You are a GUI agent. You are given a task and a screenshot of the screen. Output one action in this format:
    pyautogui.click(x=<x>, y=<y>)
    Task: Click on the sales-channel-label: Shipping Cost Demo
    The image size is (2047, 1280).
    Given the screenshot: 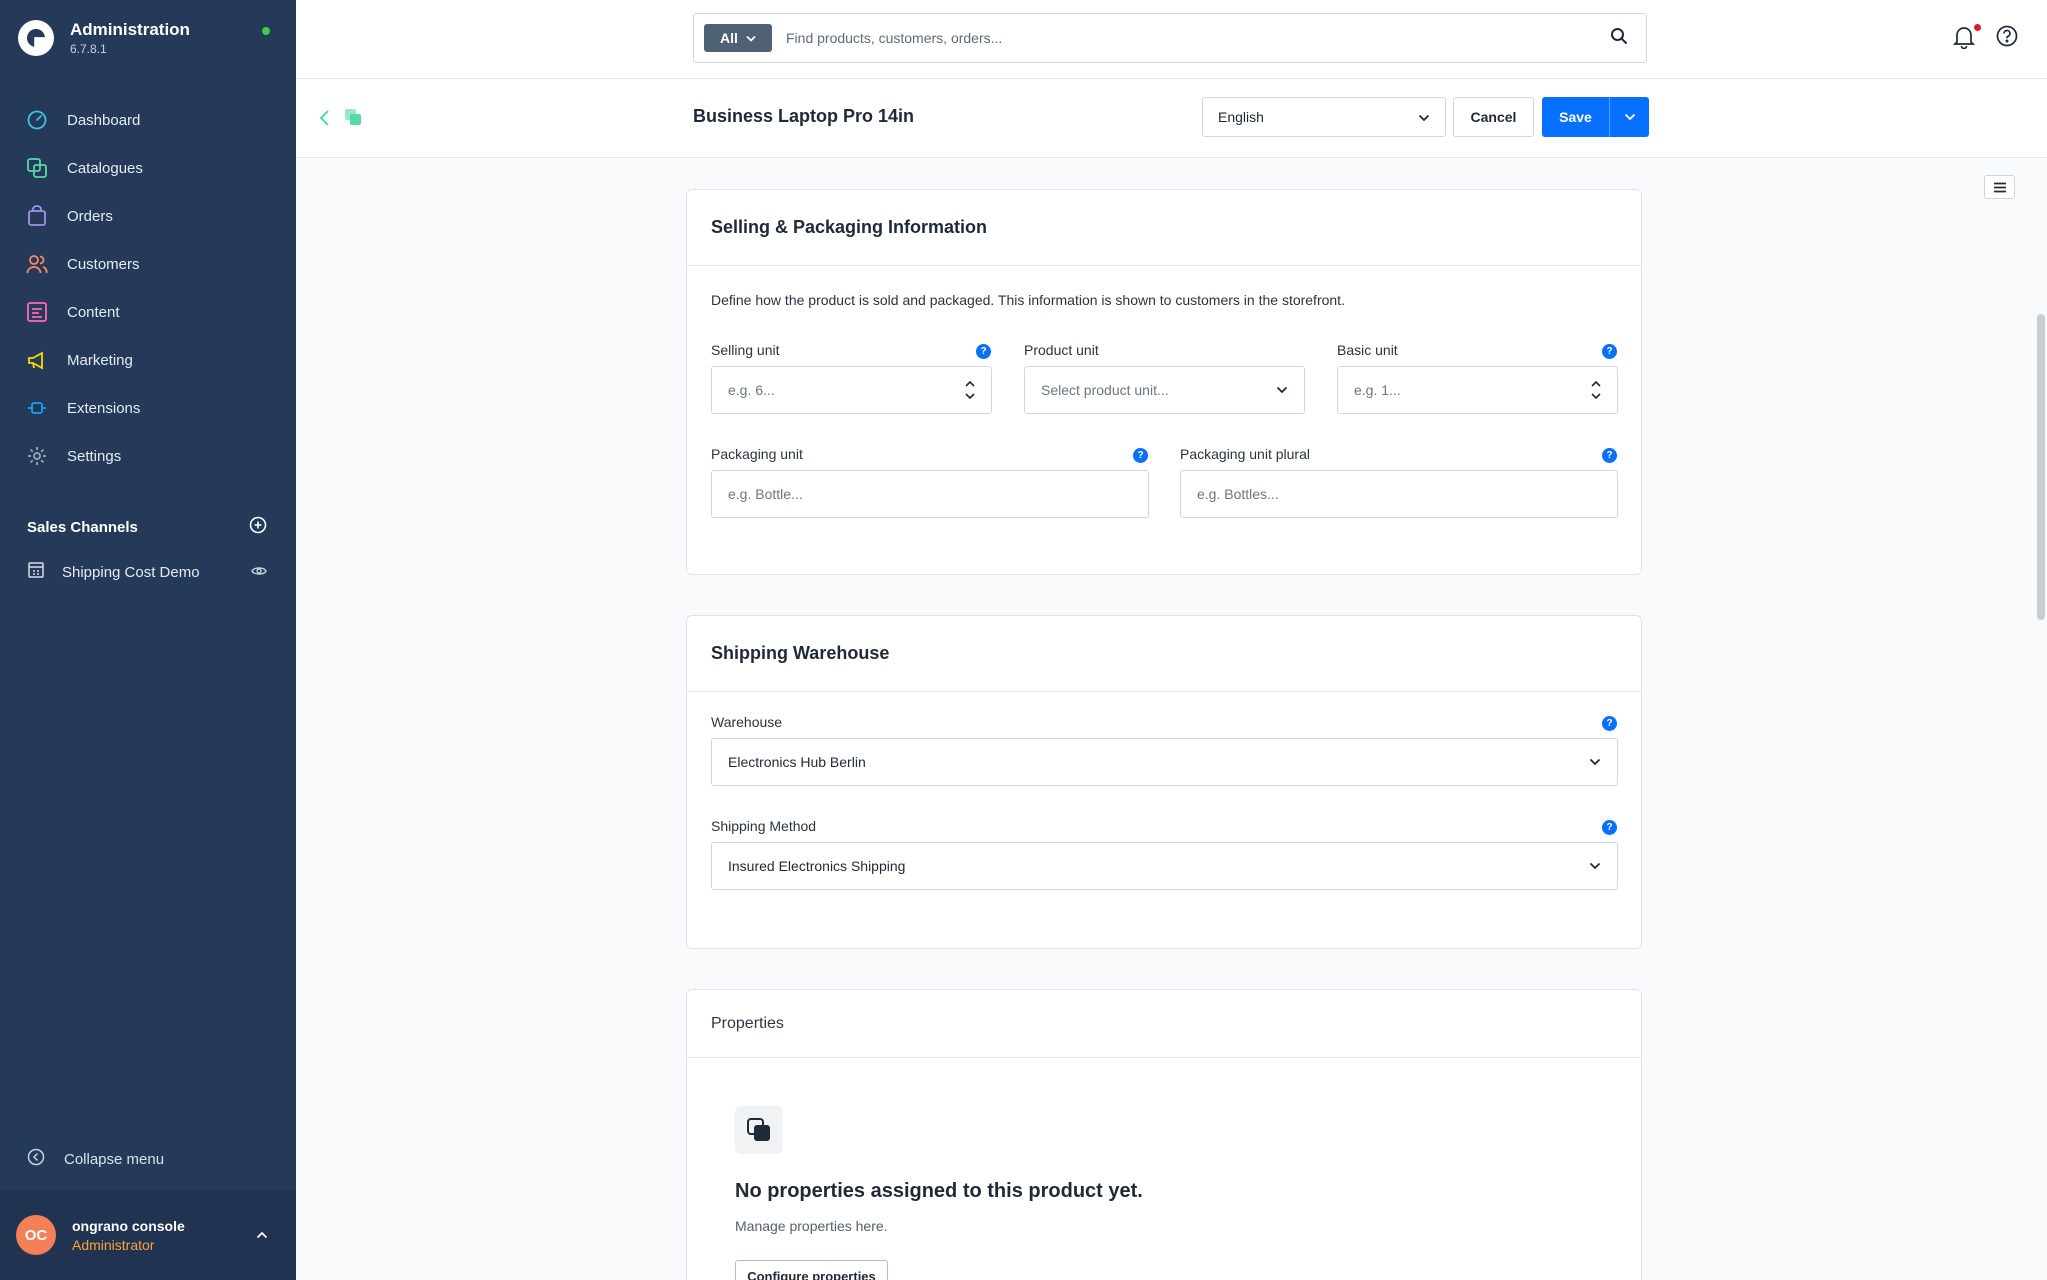 What is the action you would take?
    pyautogui.click(x=131, y=572)
    